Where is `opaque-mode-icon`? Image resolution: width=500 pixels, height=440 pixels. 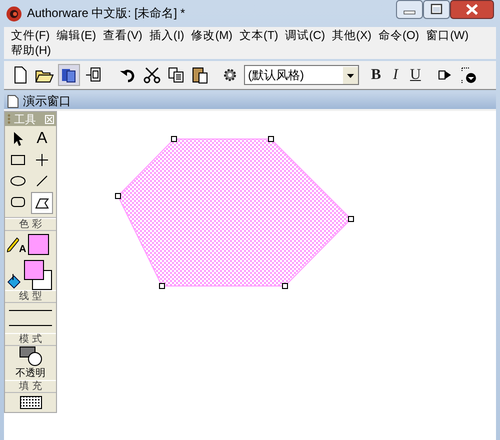 opaque-mode-icon is located at coordinates (30, 356).